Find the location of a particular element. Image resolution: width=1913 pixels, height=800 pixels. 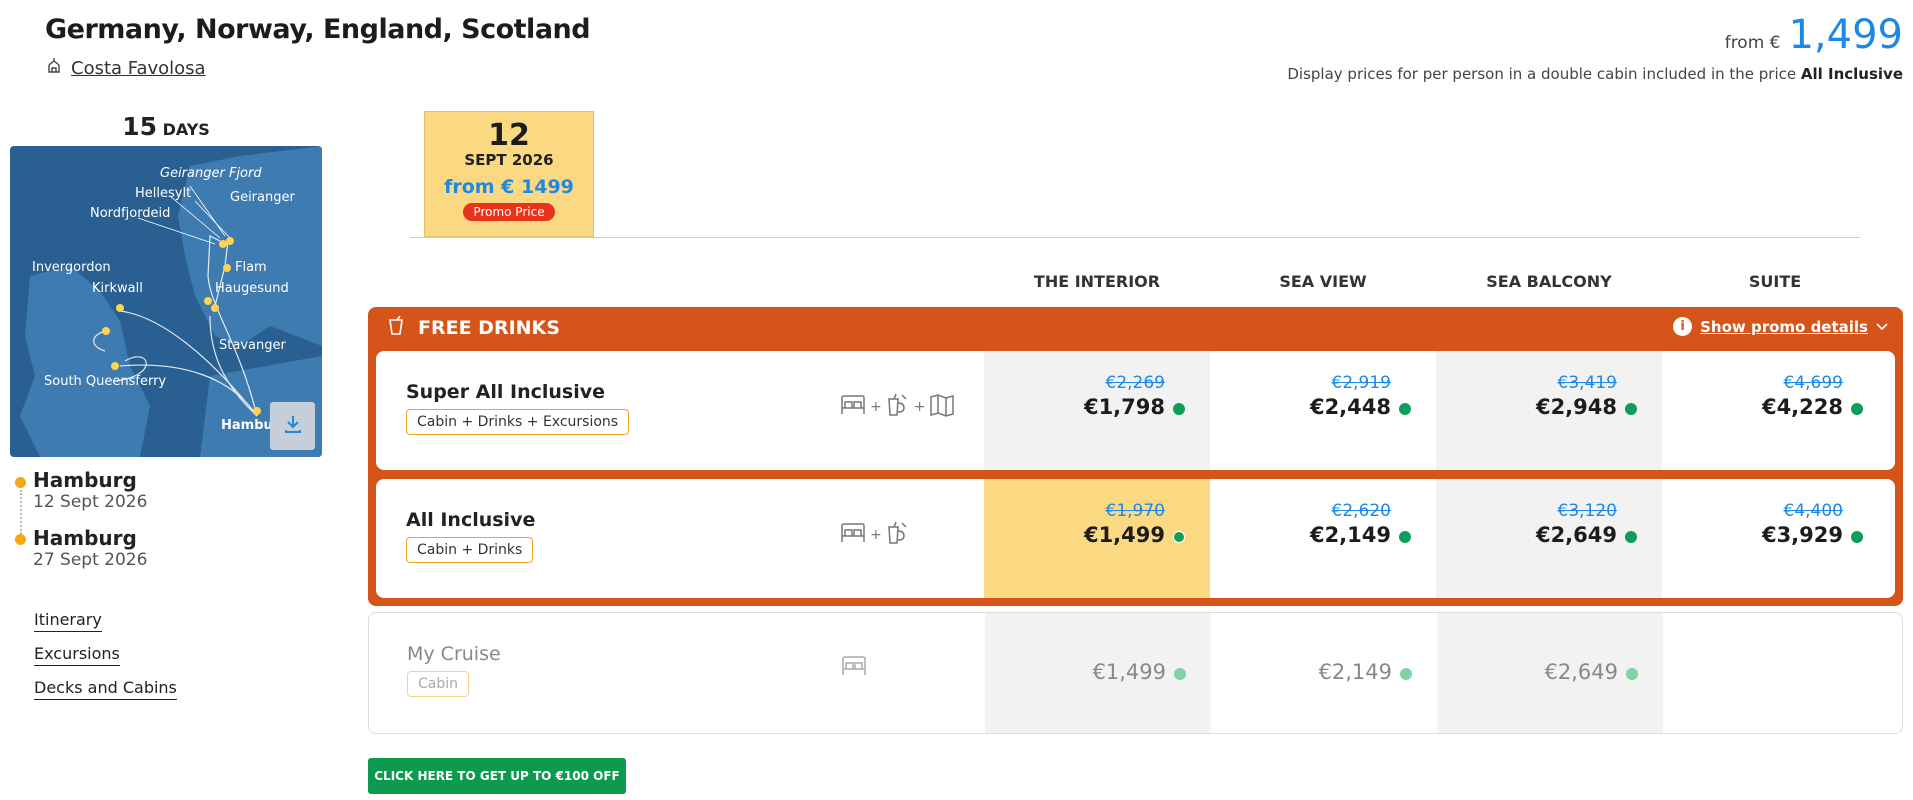

info-icon: i is located at coordinates (1683, 326).